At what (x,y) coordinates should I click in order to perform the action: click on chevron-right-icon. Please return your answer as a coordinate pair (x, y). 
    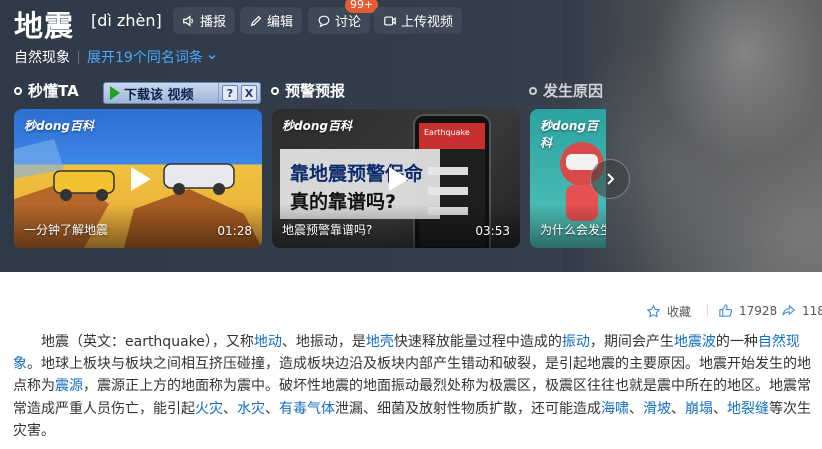
    Looking at the image, I should click on (611, 179).